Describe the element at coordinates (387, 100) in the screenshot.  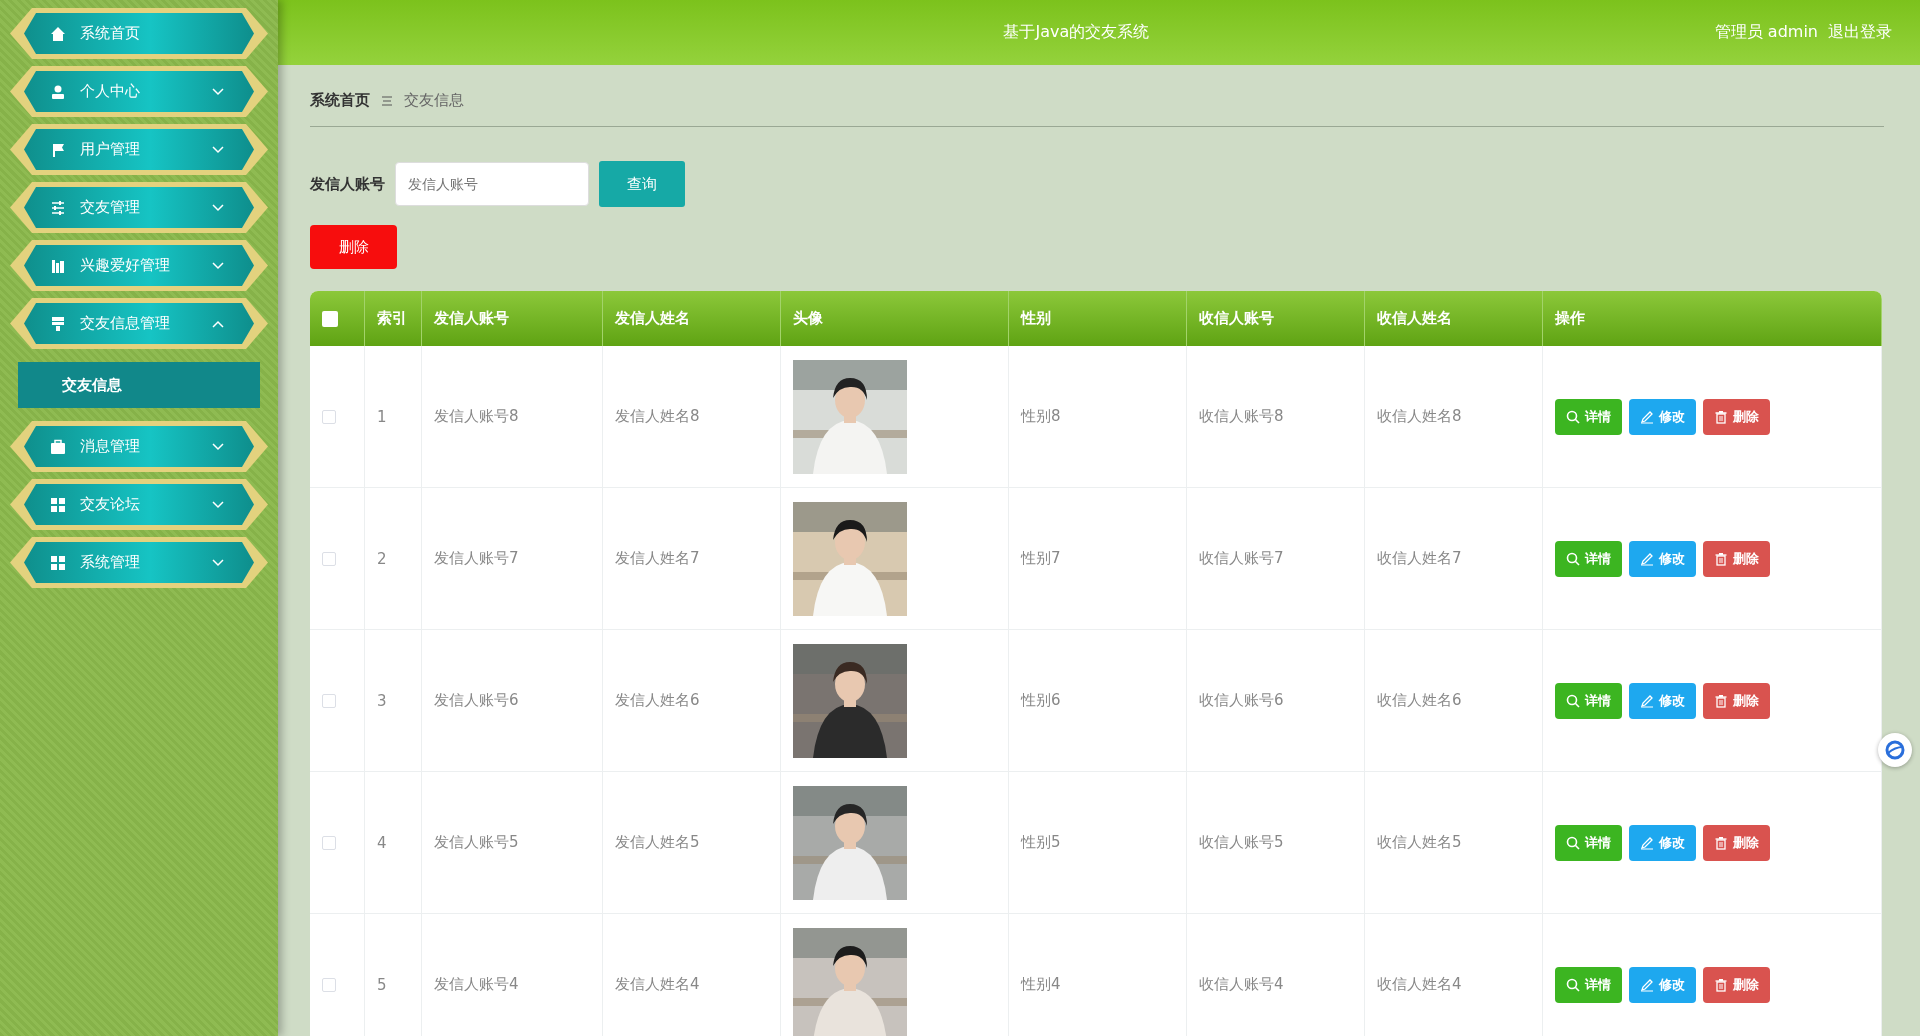
I see `separator-icon` at that location.